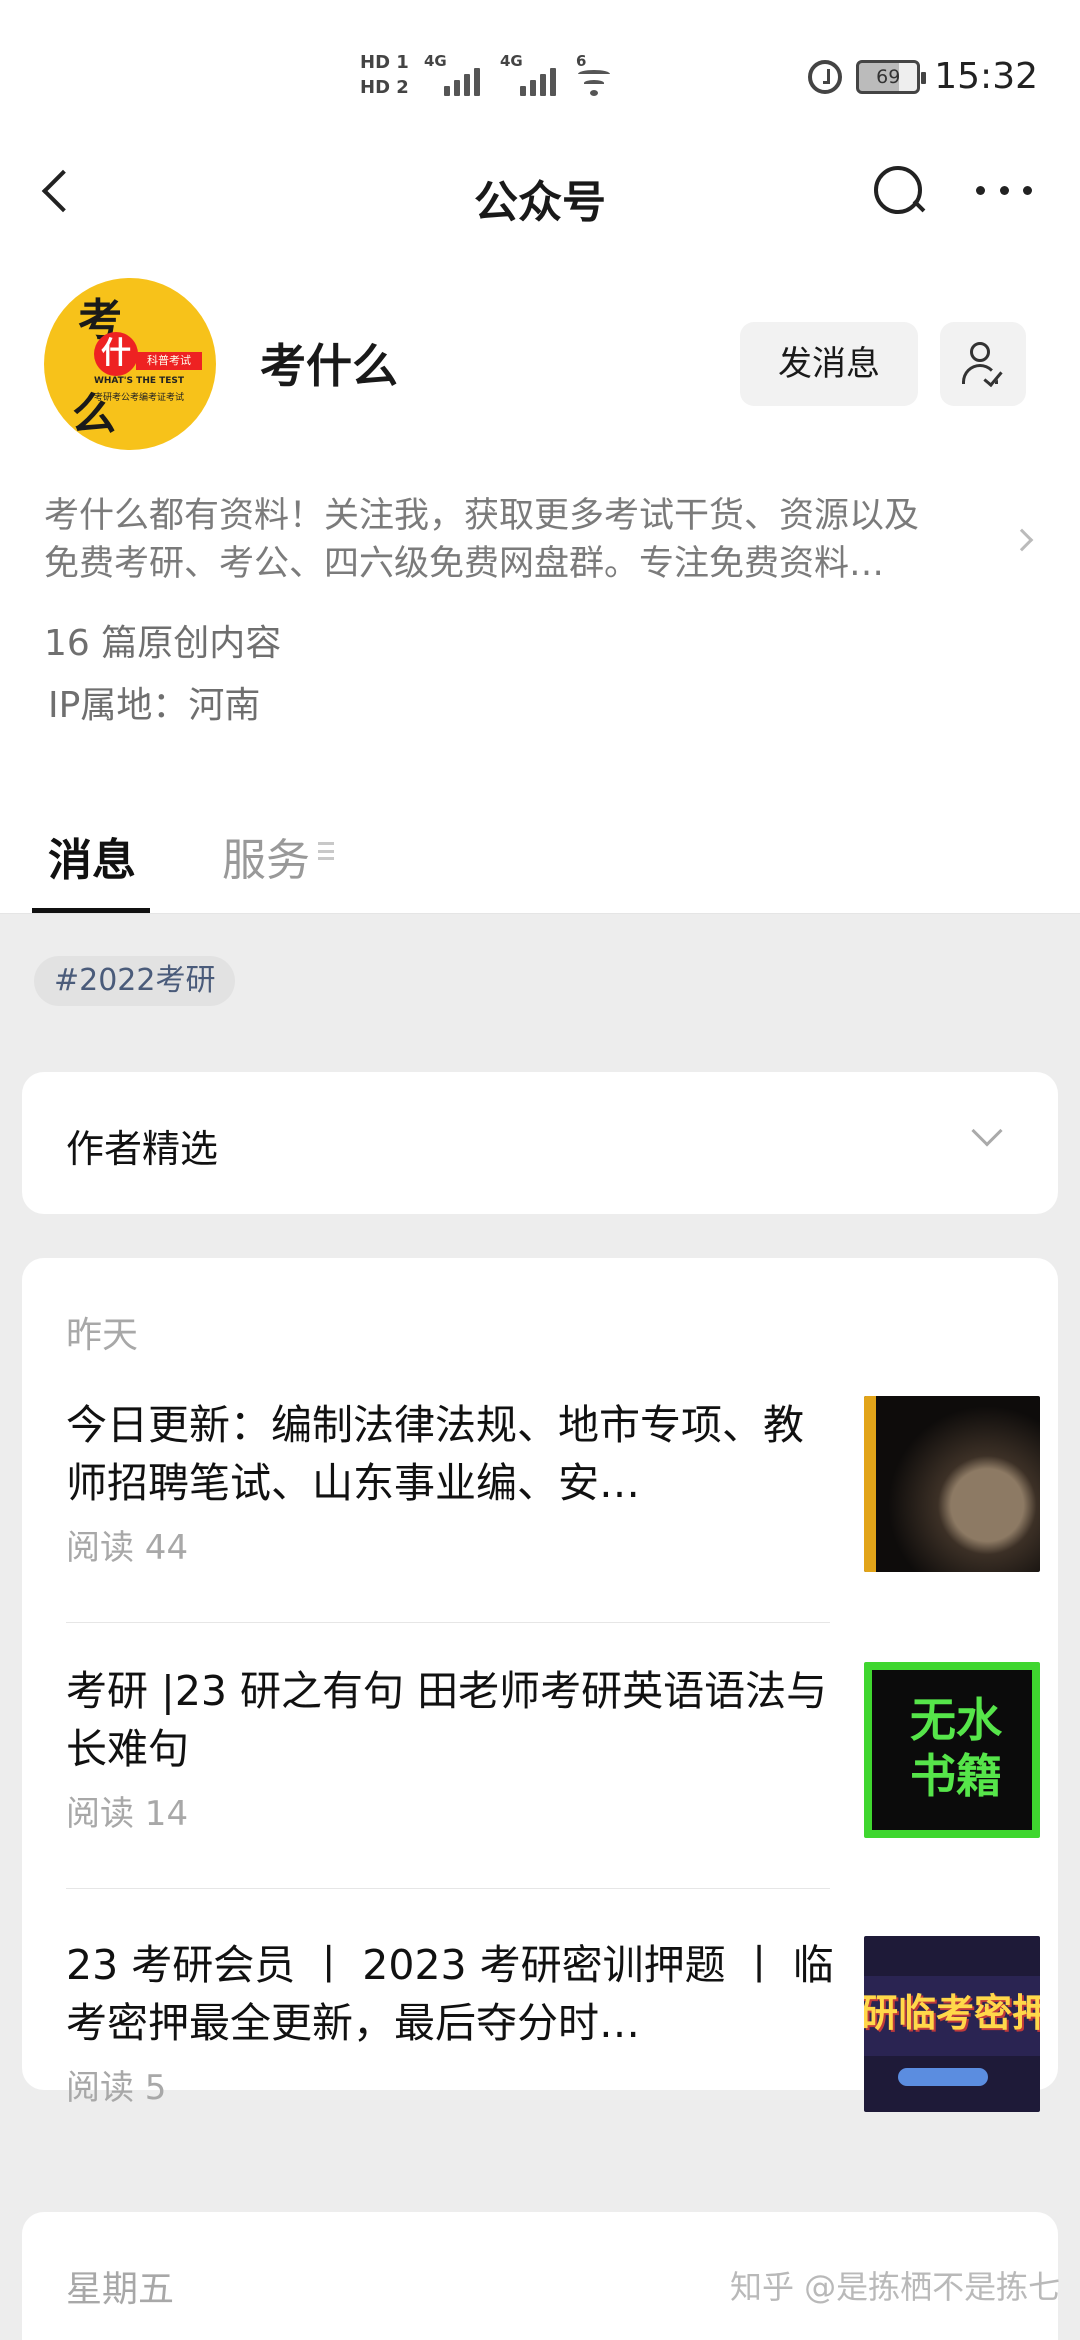  Describe the element at coordinates (447, 1720) in the screenshot. I see `article-title: 考研 |23 研之有句 田老师考研英语语法与长难句` at that location.